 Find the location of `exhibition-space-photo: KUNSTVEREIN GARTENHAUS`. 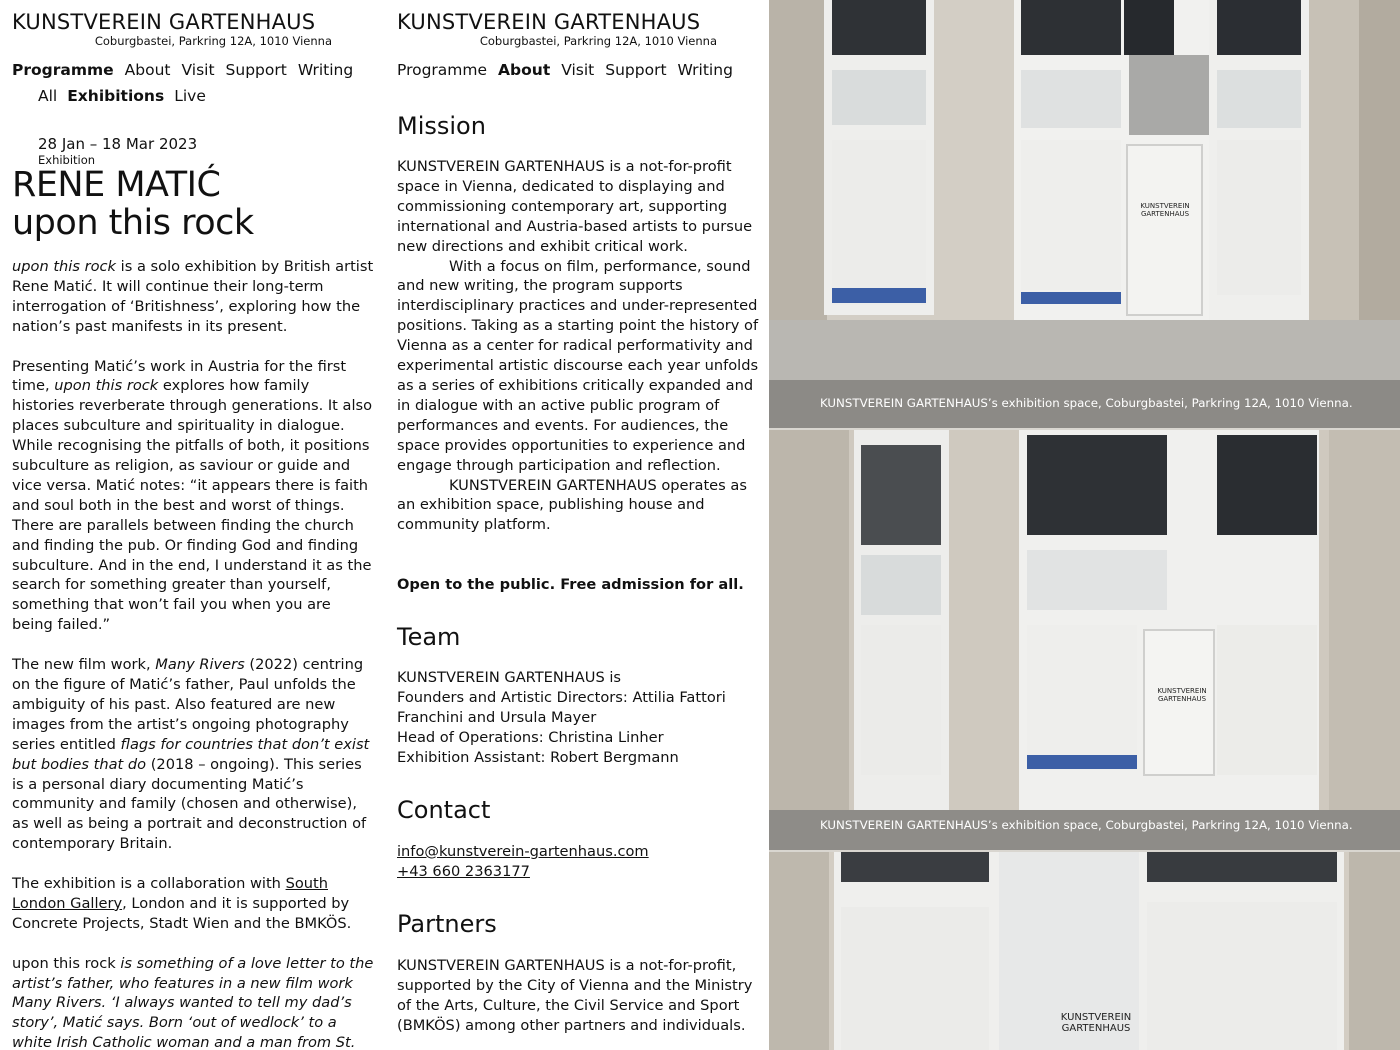

exhibition-space-photo: KUNSTVEREIN GARTENHAUS is located at coordinates (1084, 951).